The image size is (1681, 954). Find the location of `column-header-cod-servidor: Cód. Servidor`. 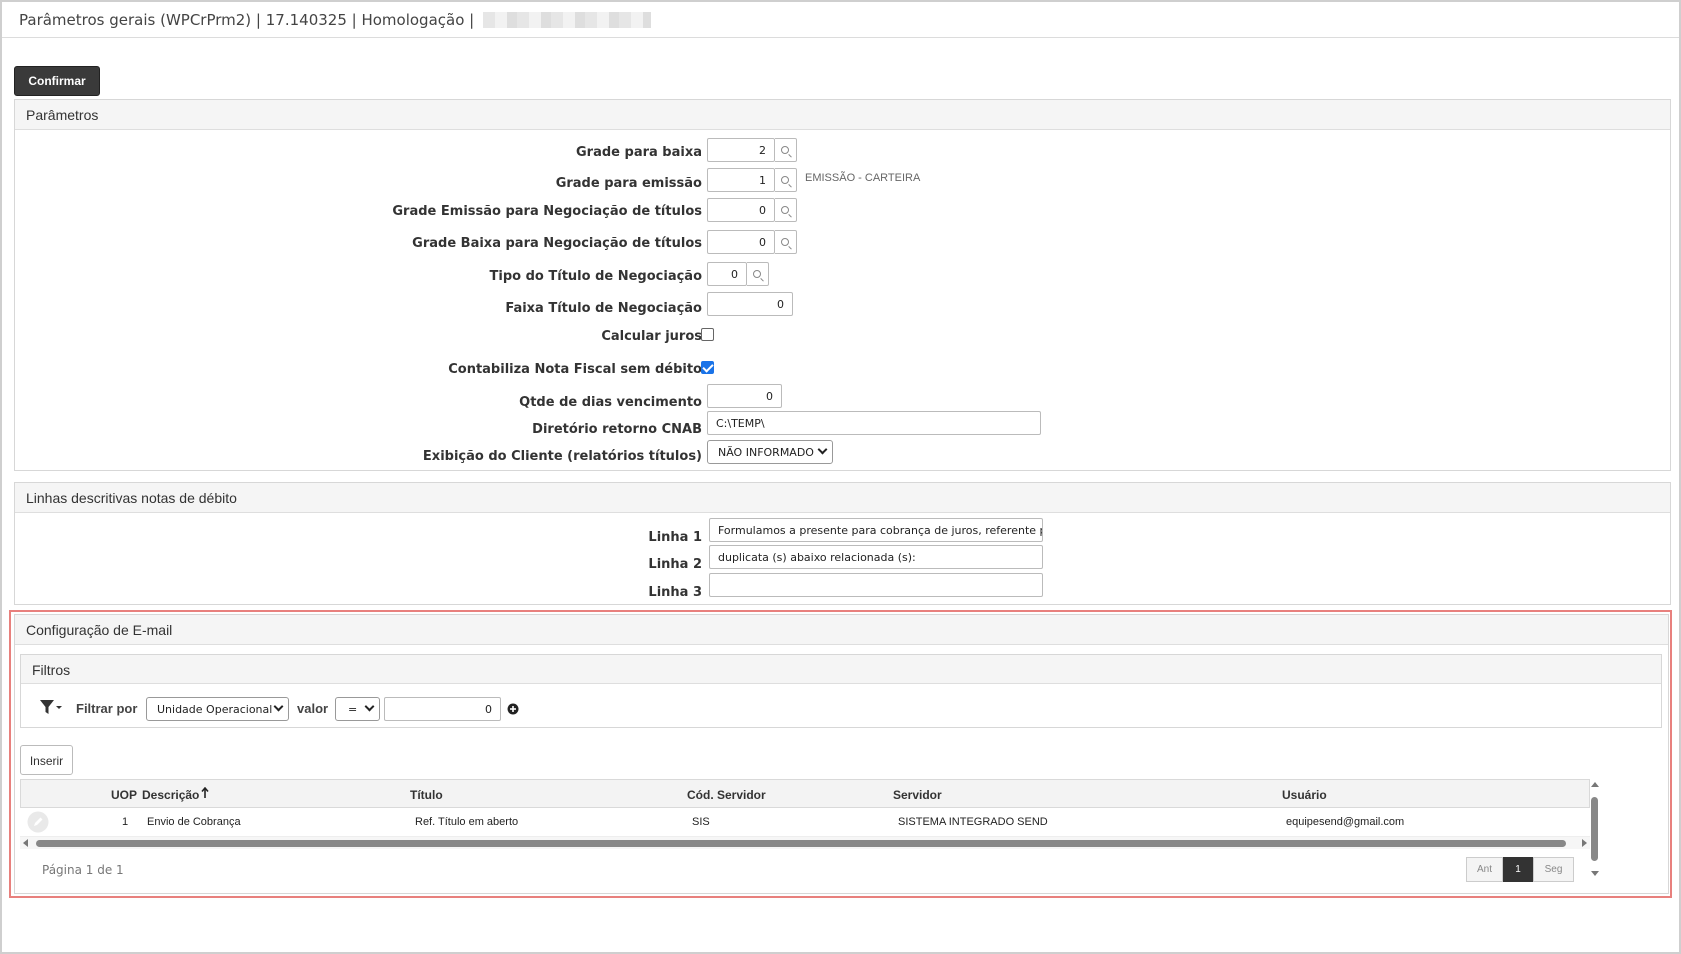

column-header-cod-servidor: Cód. Servidor is located at coordinates (726, 795).